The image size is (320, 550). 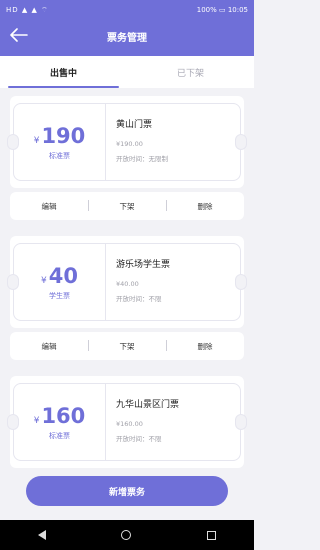 I want to click on ticket-frame: ¥ 190 标准票 黄山门票 ¥190.00 开放时间：无限制, so click(x=127, y=142).